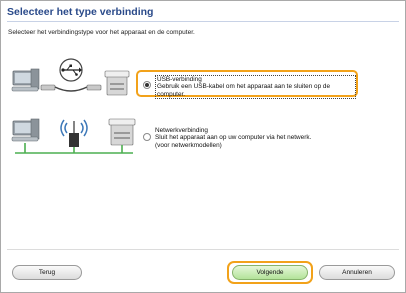 The image size is (406, 293). What do you see at coordinates (270, 272) in the screenshot?
I see `next-button: Volgende` at bounding box center [270, 272].